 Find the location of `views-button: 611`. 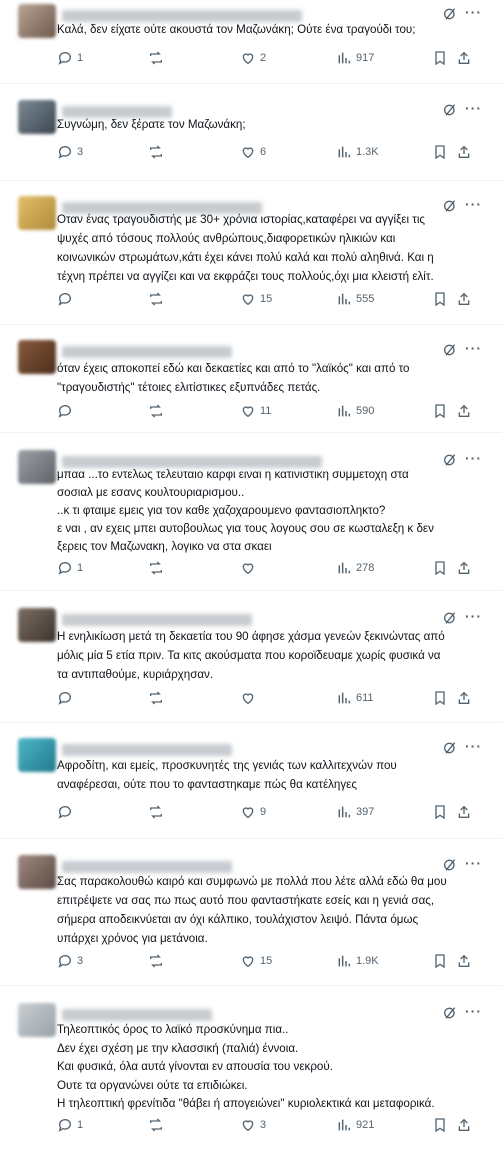

views-button: 611 is located at coordinates (355, 698).